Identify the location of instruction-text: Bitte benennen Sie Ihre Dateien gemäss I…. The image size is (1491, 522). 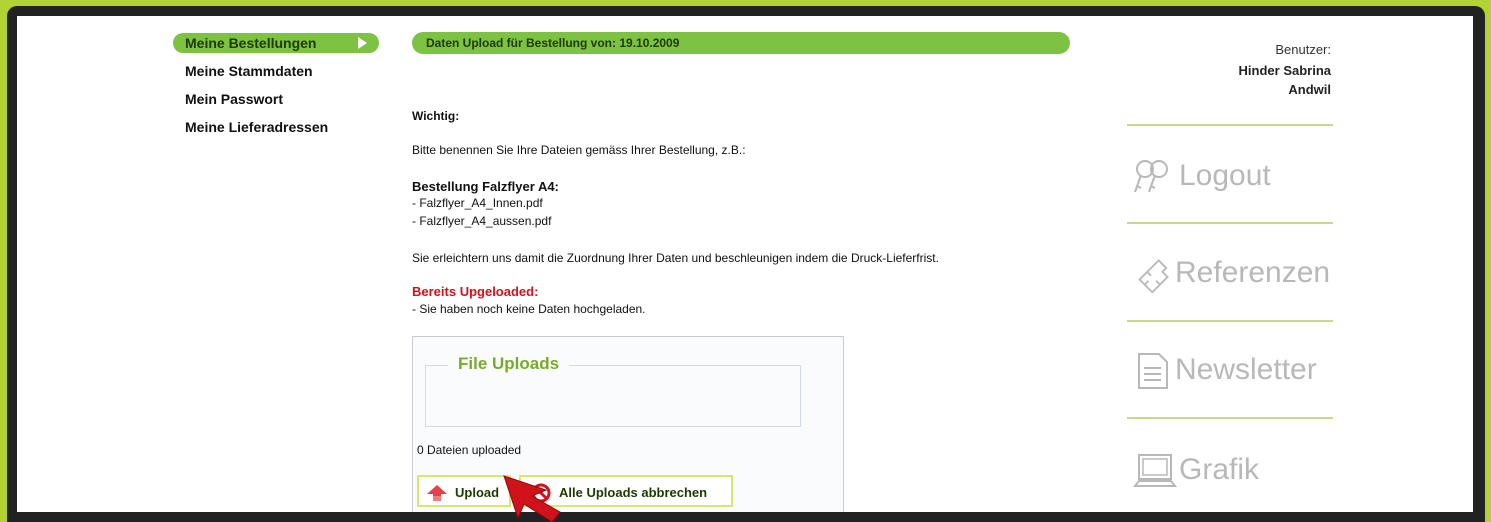
(579, 150).